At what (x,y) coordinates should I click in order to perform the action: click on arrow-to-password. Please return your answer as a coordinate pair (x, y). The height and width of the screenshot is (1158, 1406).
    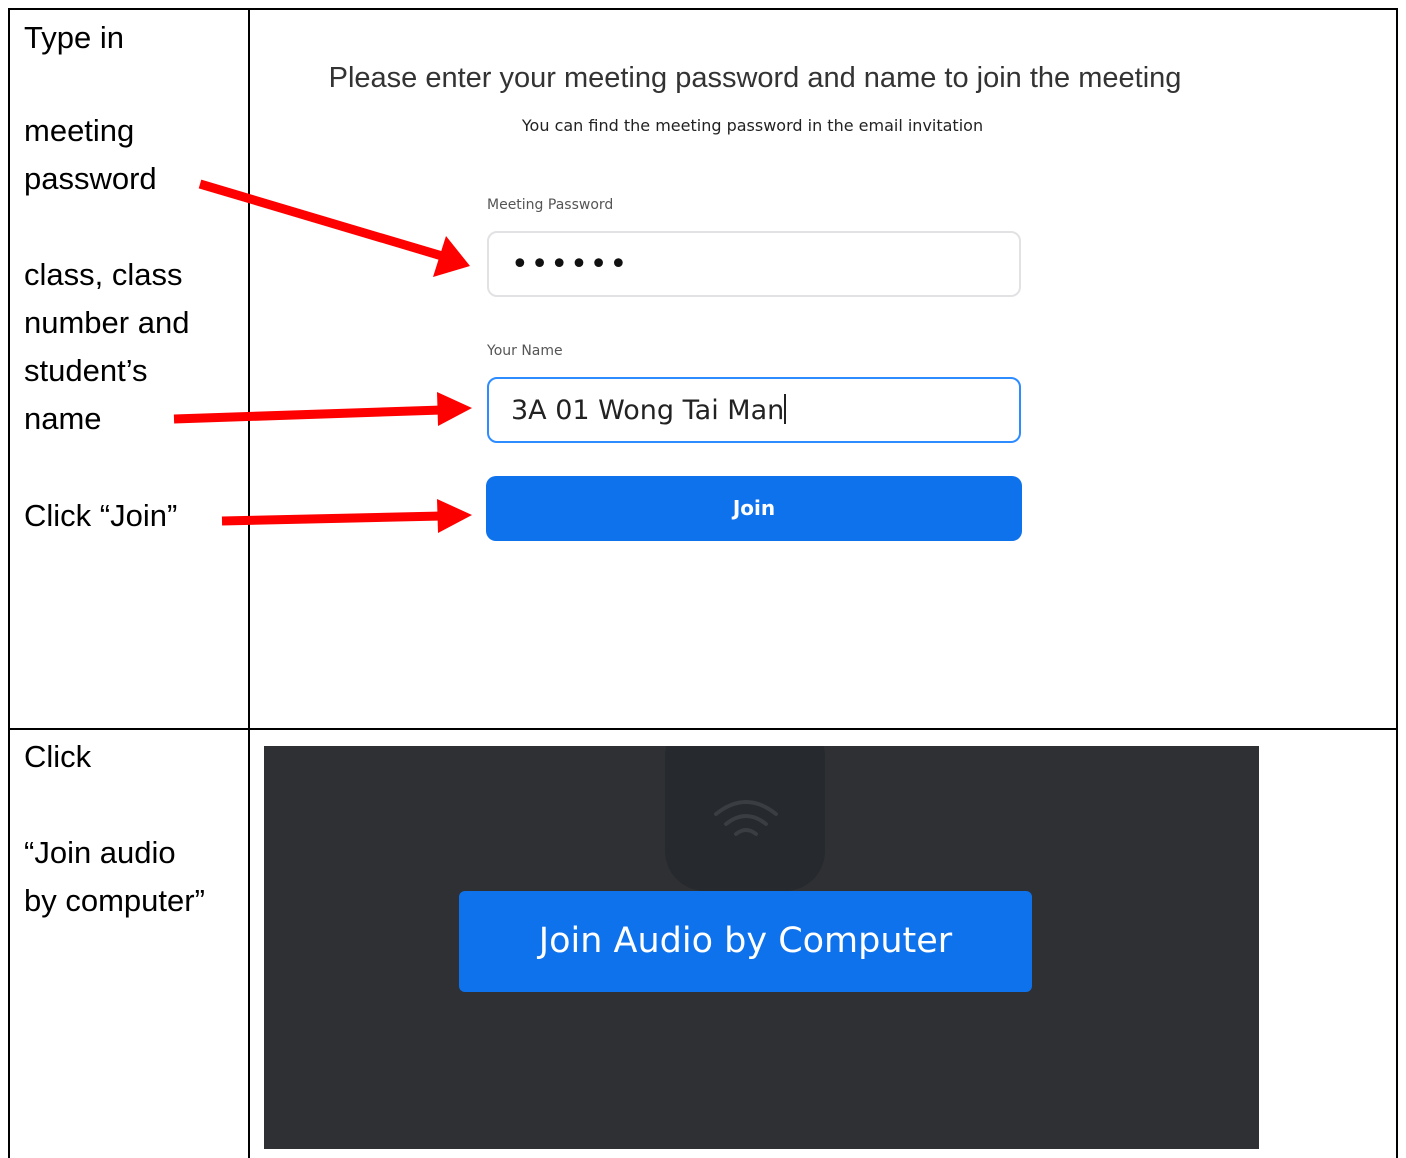
    Looking at the image, I should click on (334, 228).